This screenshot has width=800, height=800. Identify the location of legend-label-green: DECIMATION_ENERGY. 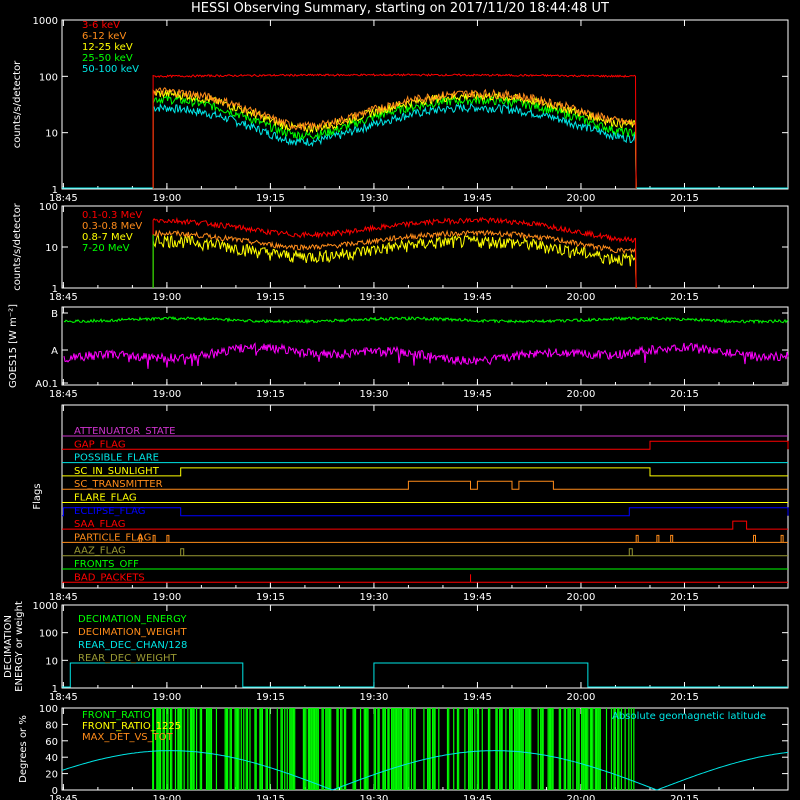
(132, 619).